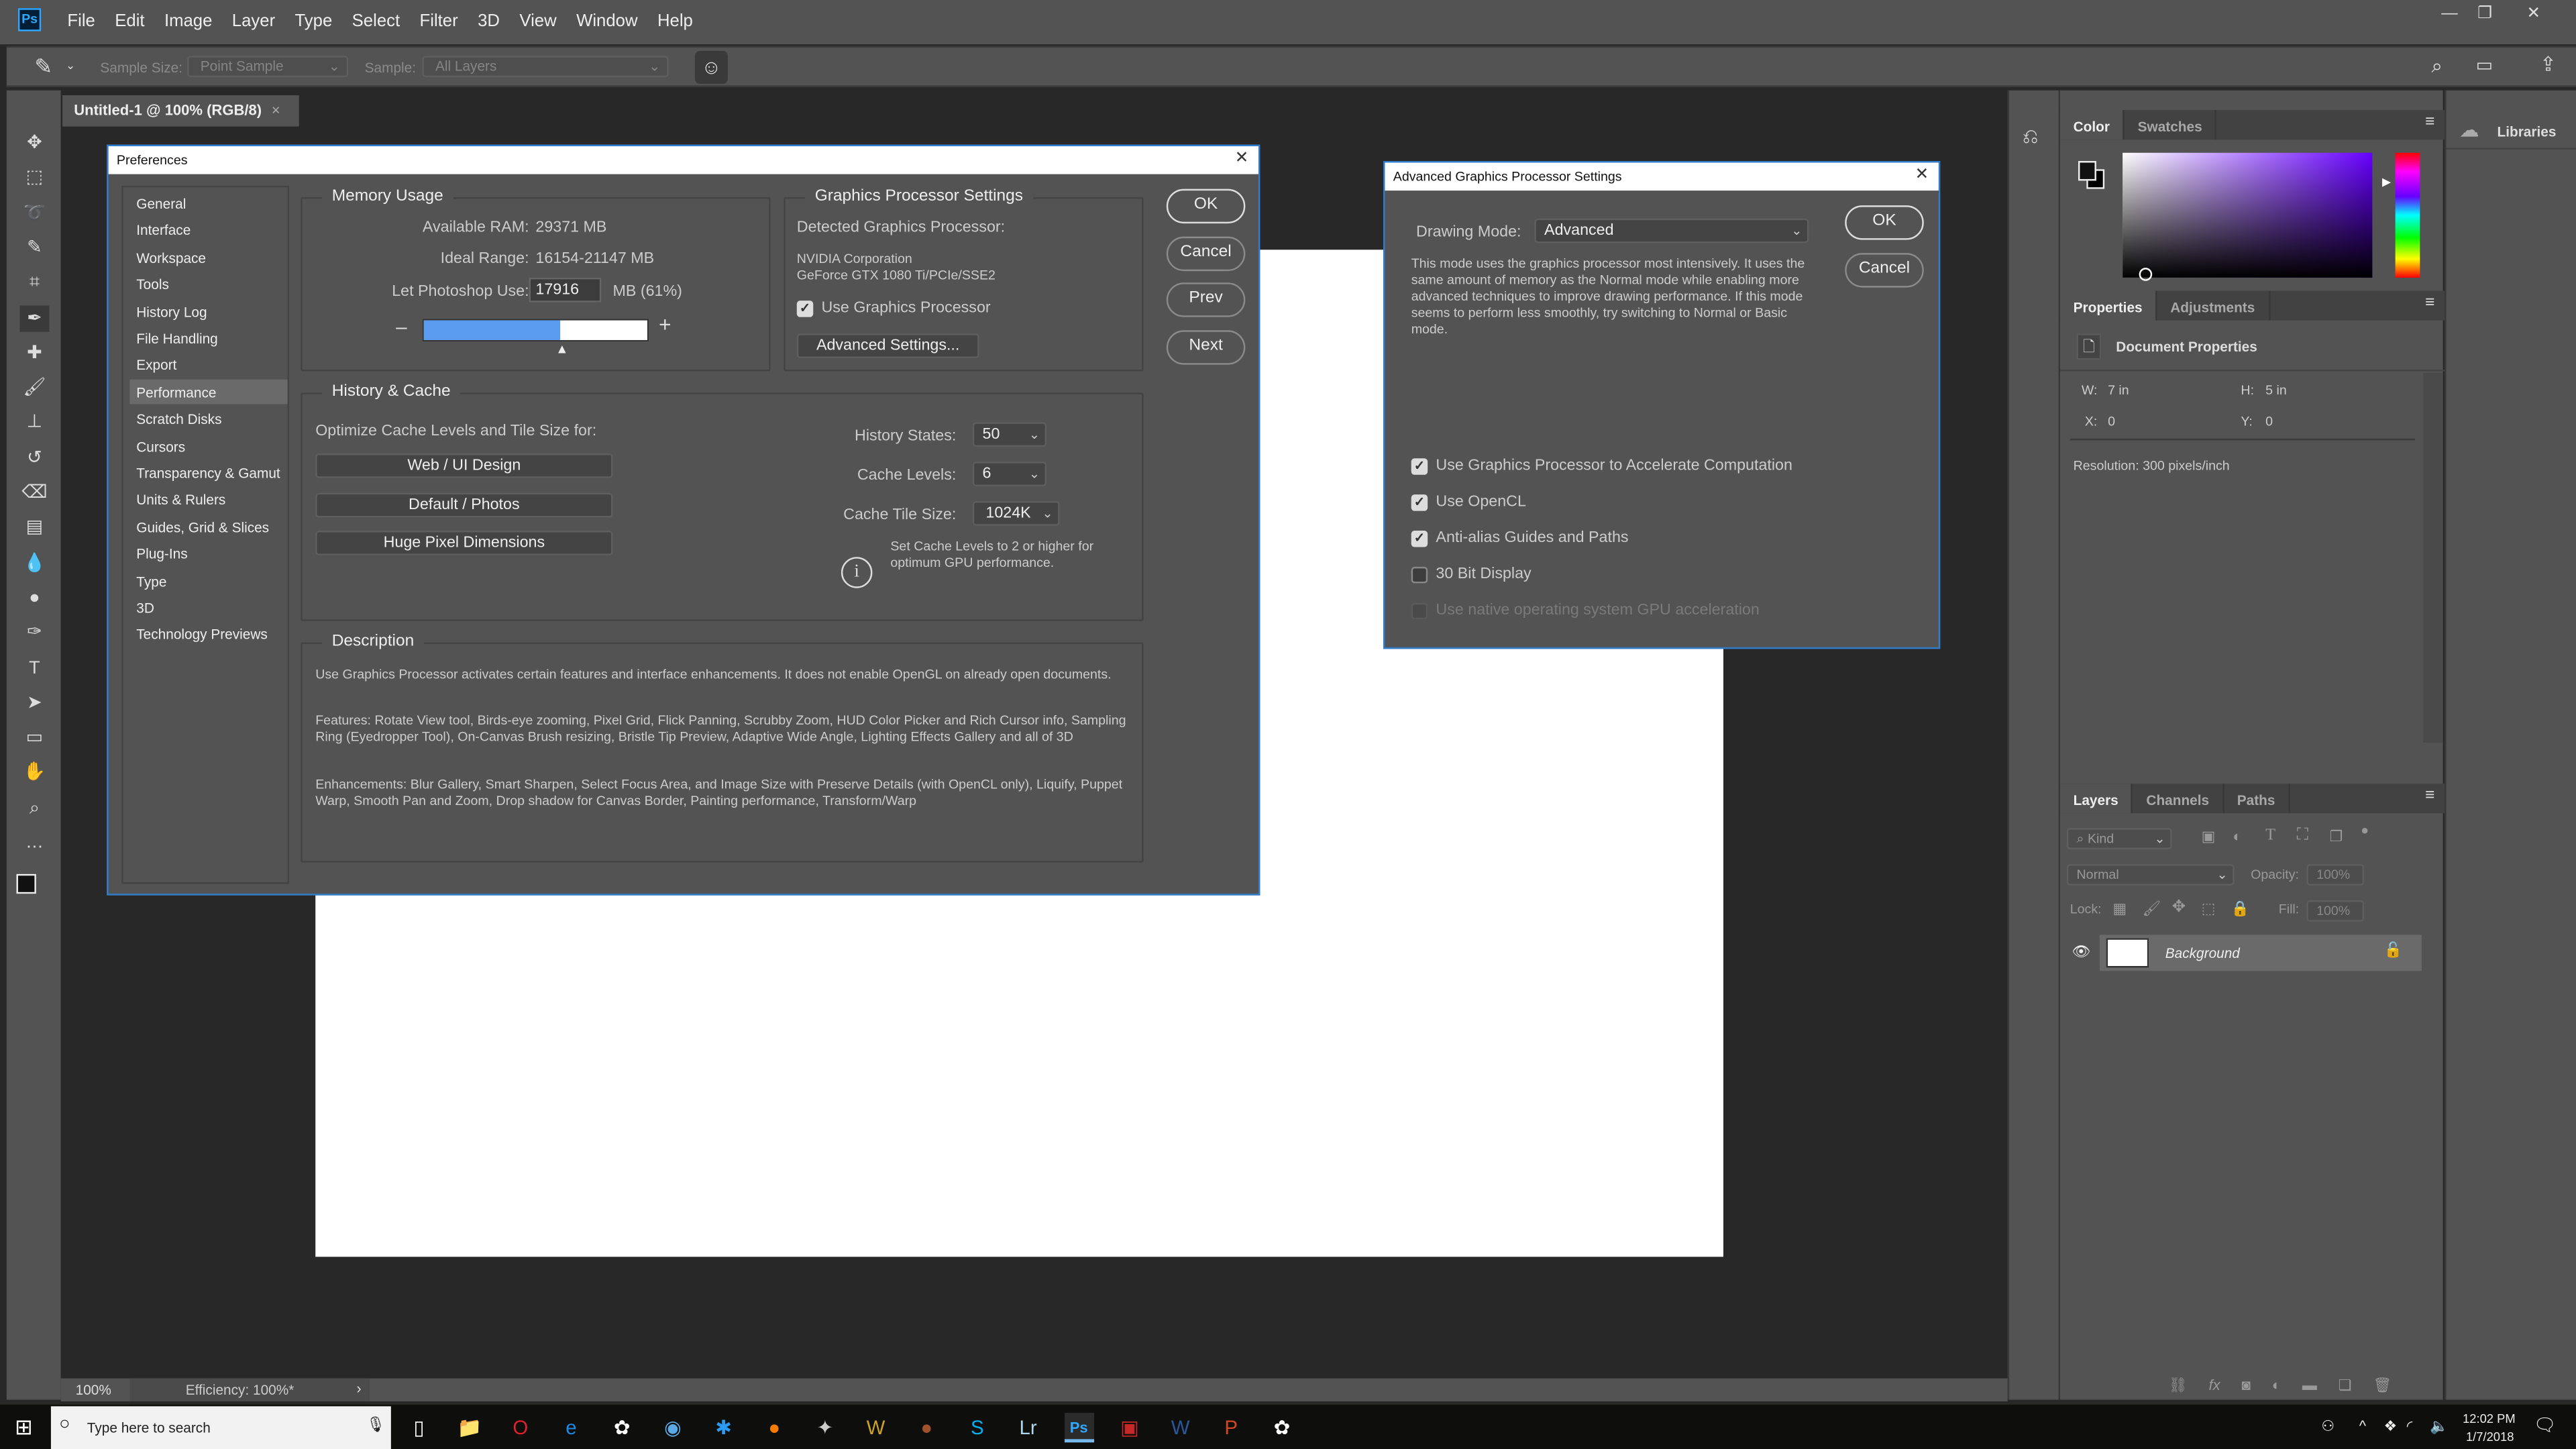 The image size is (2576, 1449). I want to click on path-select-icon: ➤, so click(34, 703).